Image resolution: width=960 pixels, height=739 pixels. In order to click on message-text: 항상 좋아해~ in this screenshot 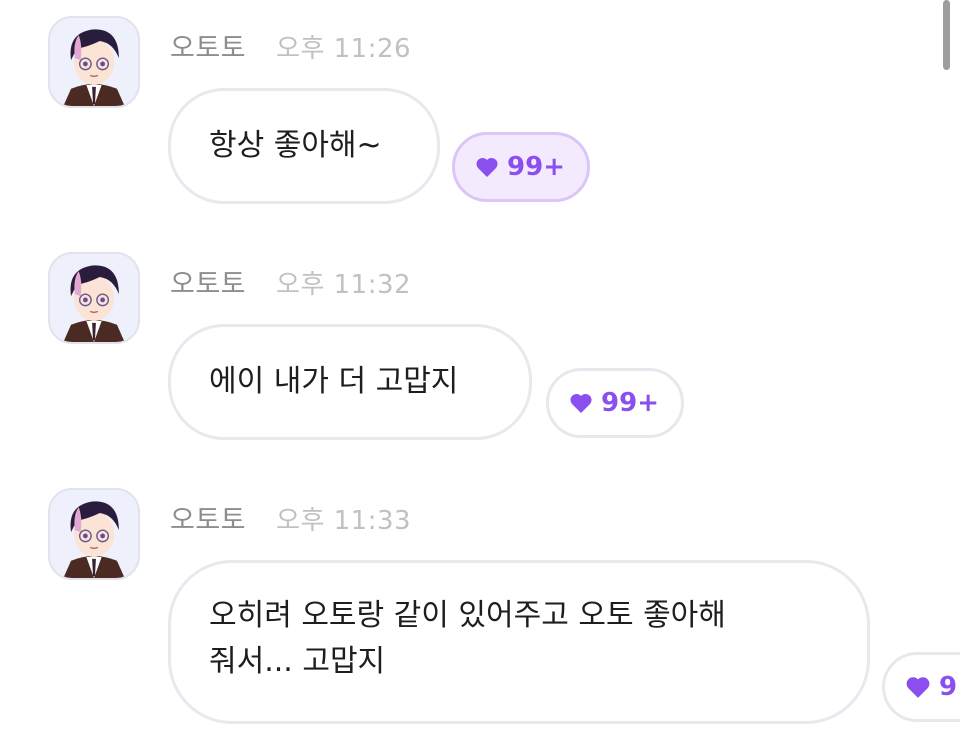, I will do `click(295, 145)`.